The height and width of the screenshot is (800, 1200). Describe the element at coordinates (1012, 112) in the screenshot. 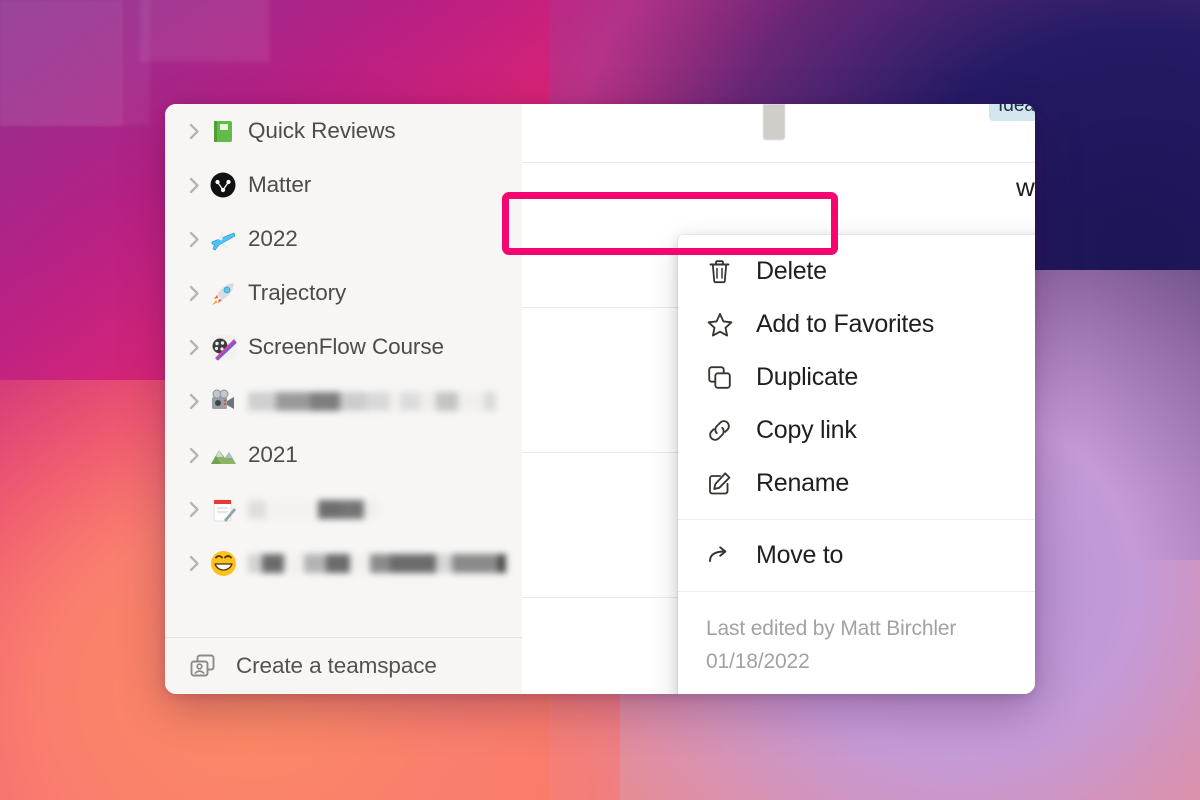

I see `tag-ideas: Ideas` at that location.